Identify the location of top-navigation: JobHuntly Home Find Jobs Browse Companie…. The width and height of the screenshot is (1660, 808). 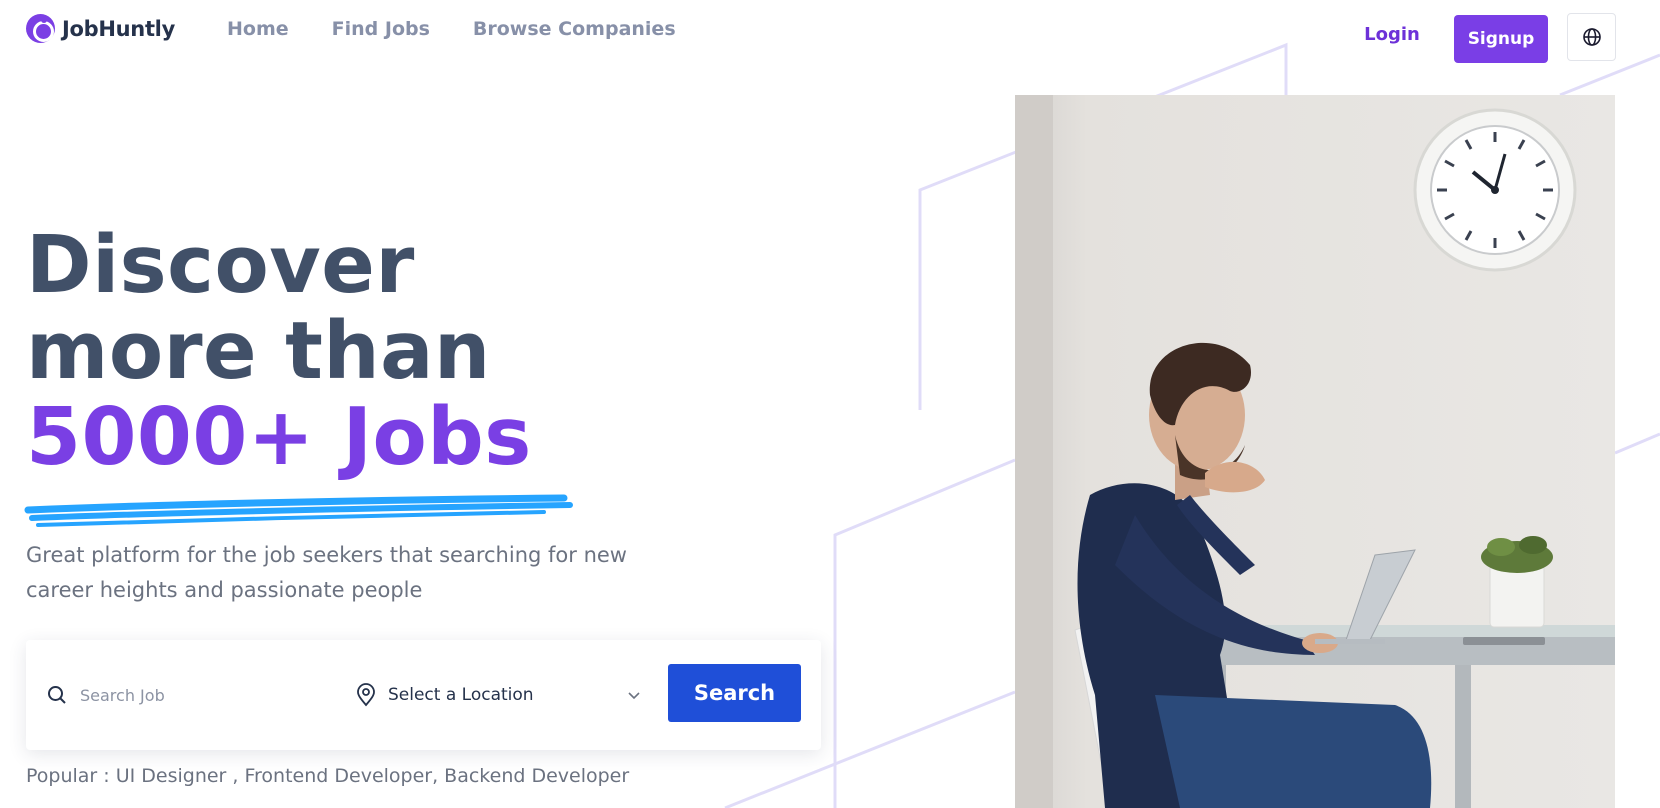
(830, 40).